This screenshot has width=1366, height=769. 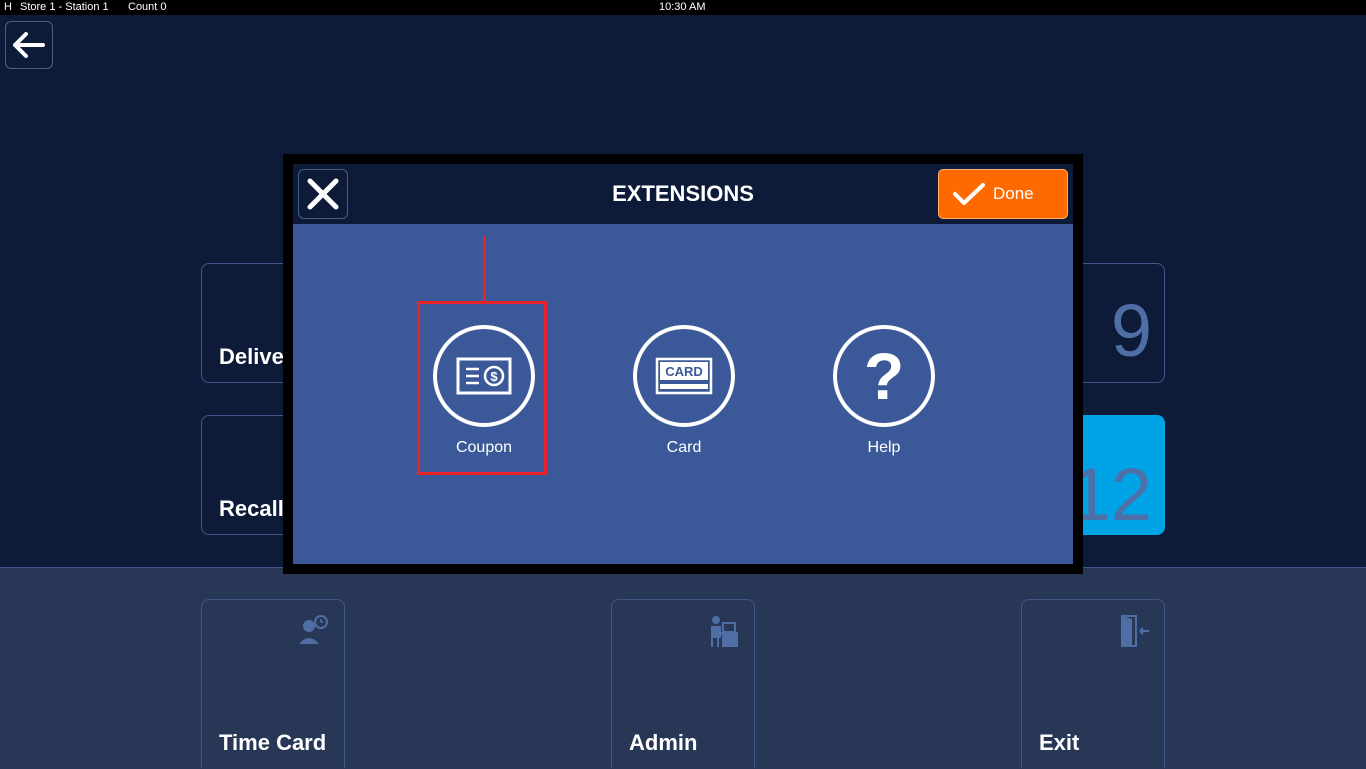 I want to click on done-button: Done, so click(x=1003, y=194).